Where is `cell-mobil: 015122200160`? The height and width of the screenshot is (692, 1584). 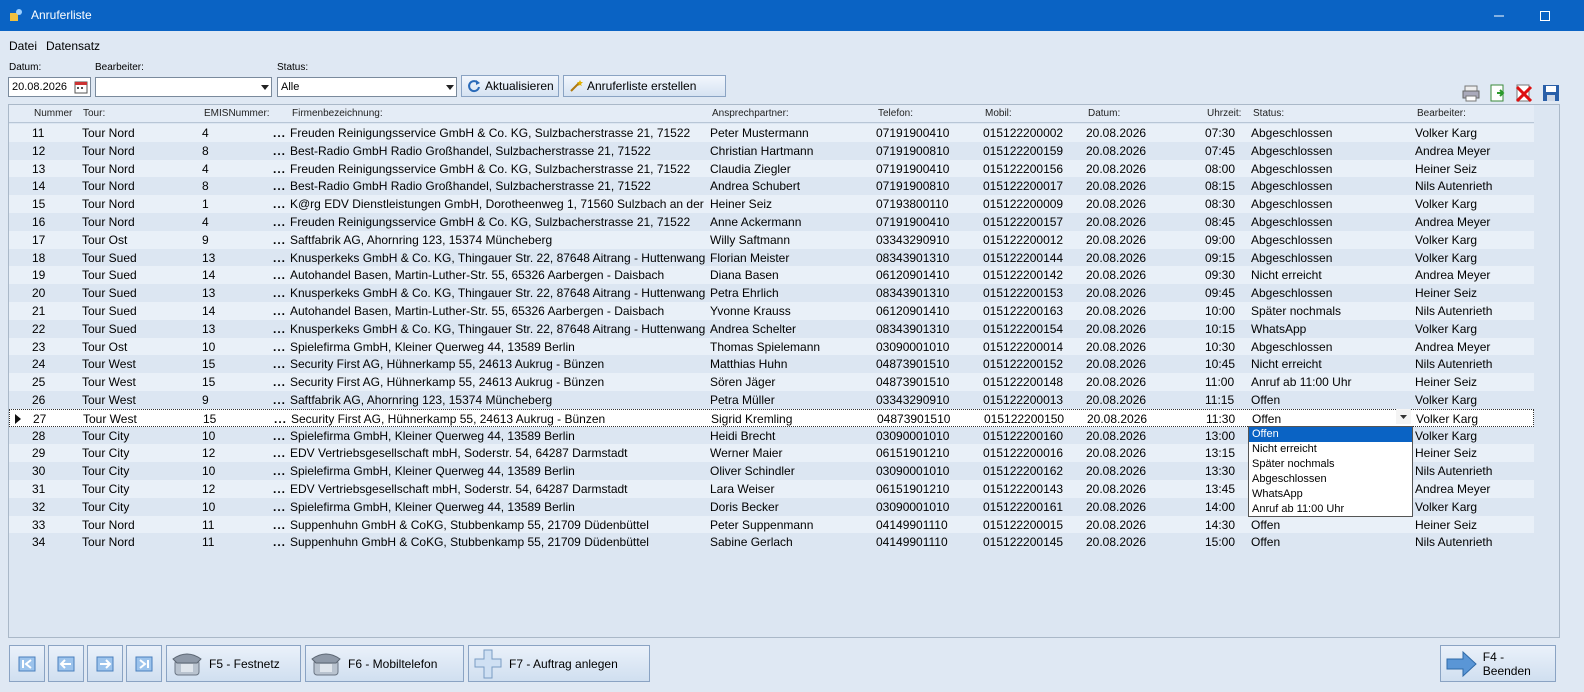 cell-mobil: 015122200160 is located at coordinates (1033, 436).